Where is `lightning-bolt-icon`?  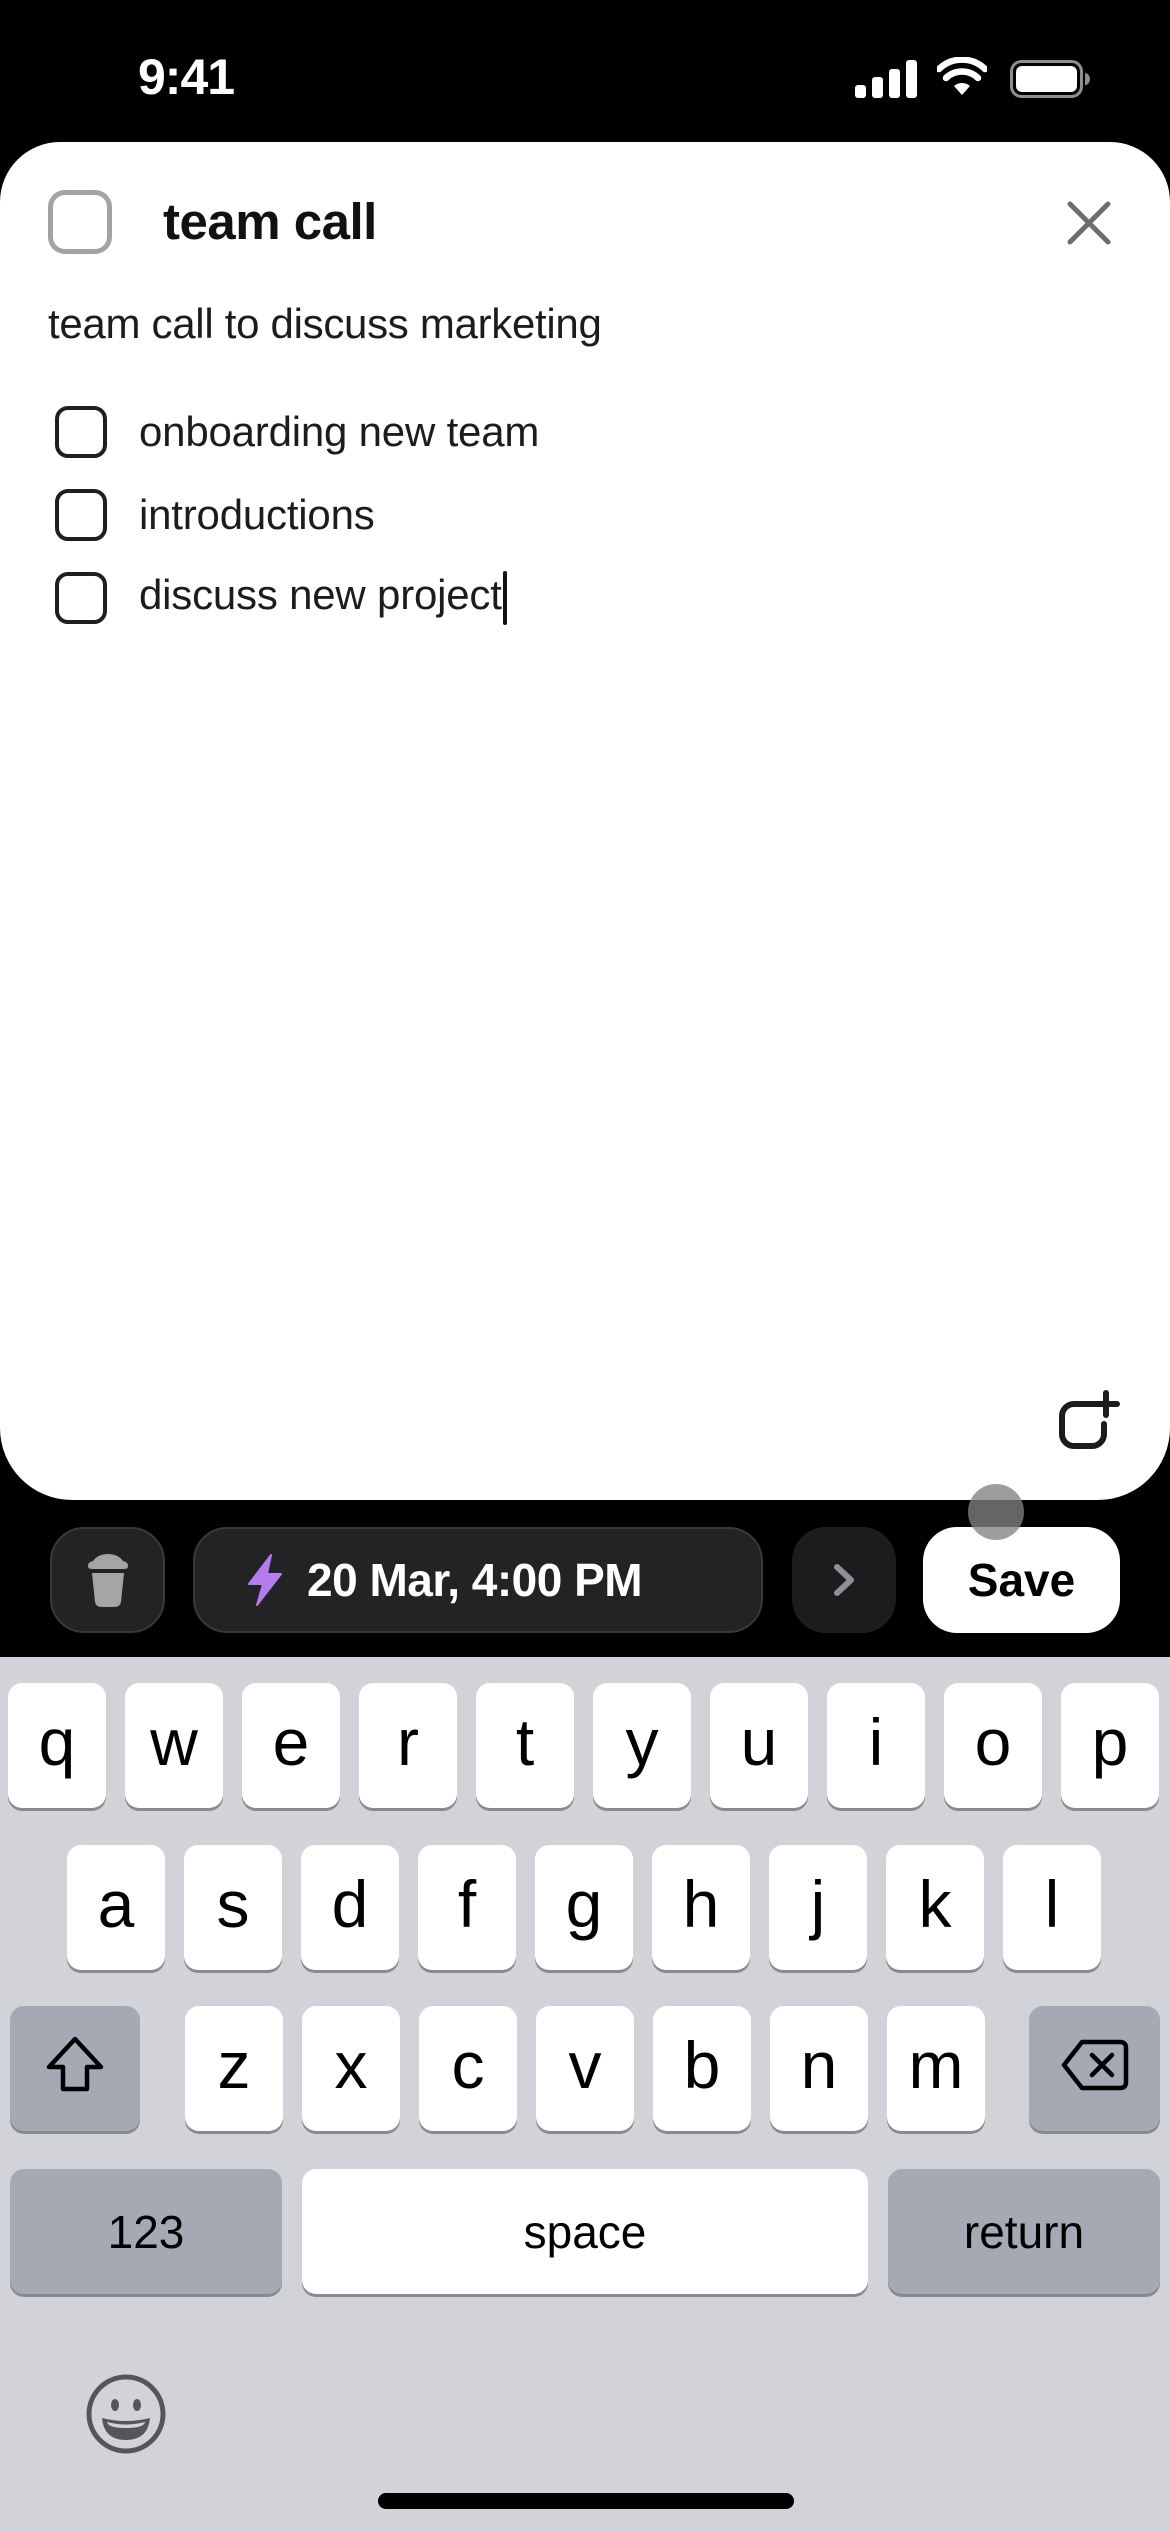
lightning-bolt-icon is located at coordinates (265, 1580).